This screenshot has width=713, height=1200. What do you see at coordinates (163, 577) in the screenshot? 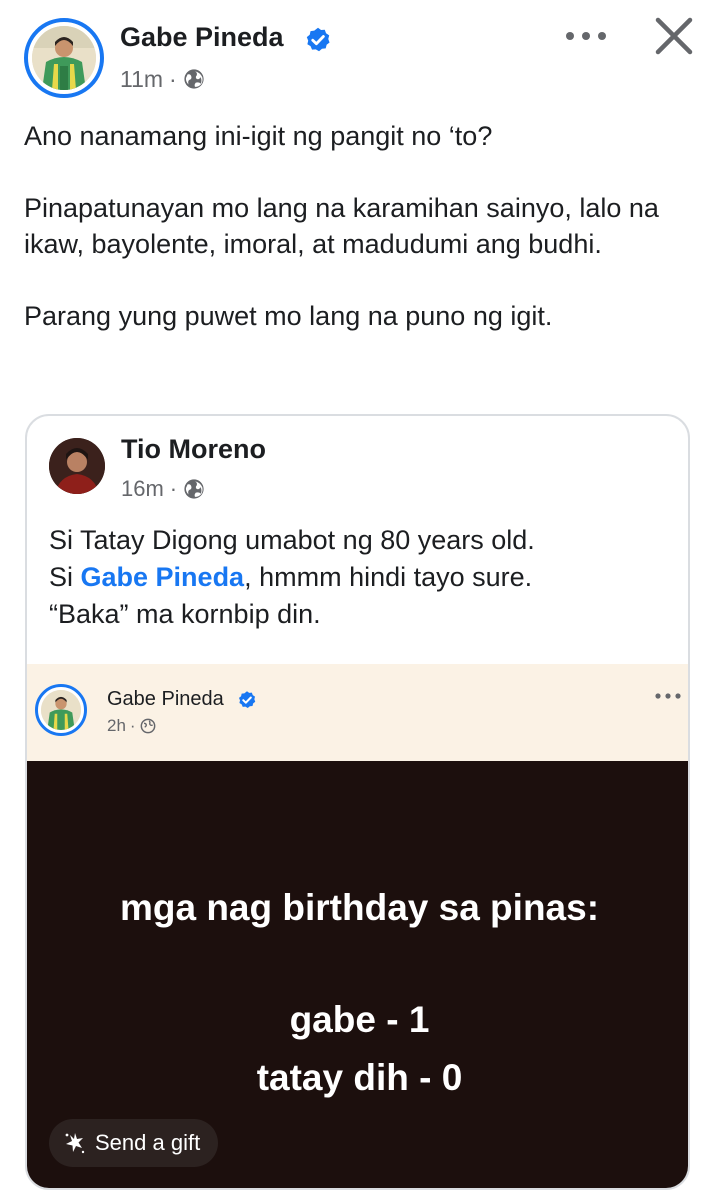
I see `mention-link: Gabe Pineda` at bounding box center [163, 577].